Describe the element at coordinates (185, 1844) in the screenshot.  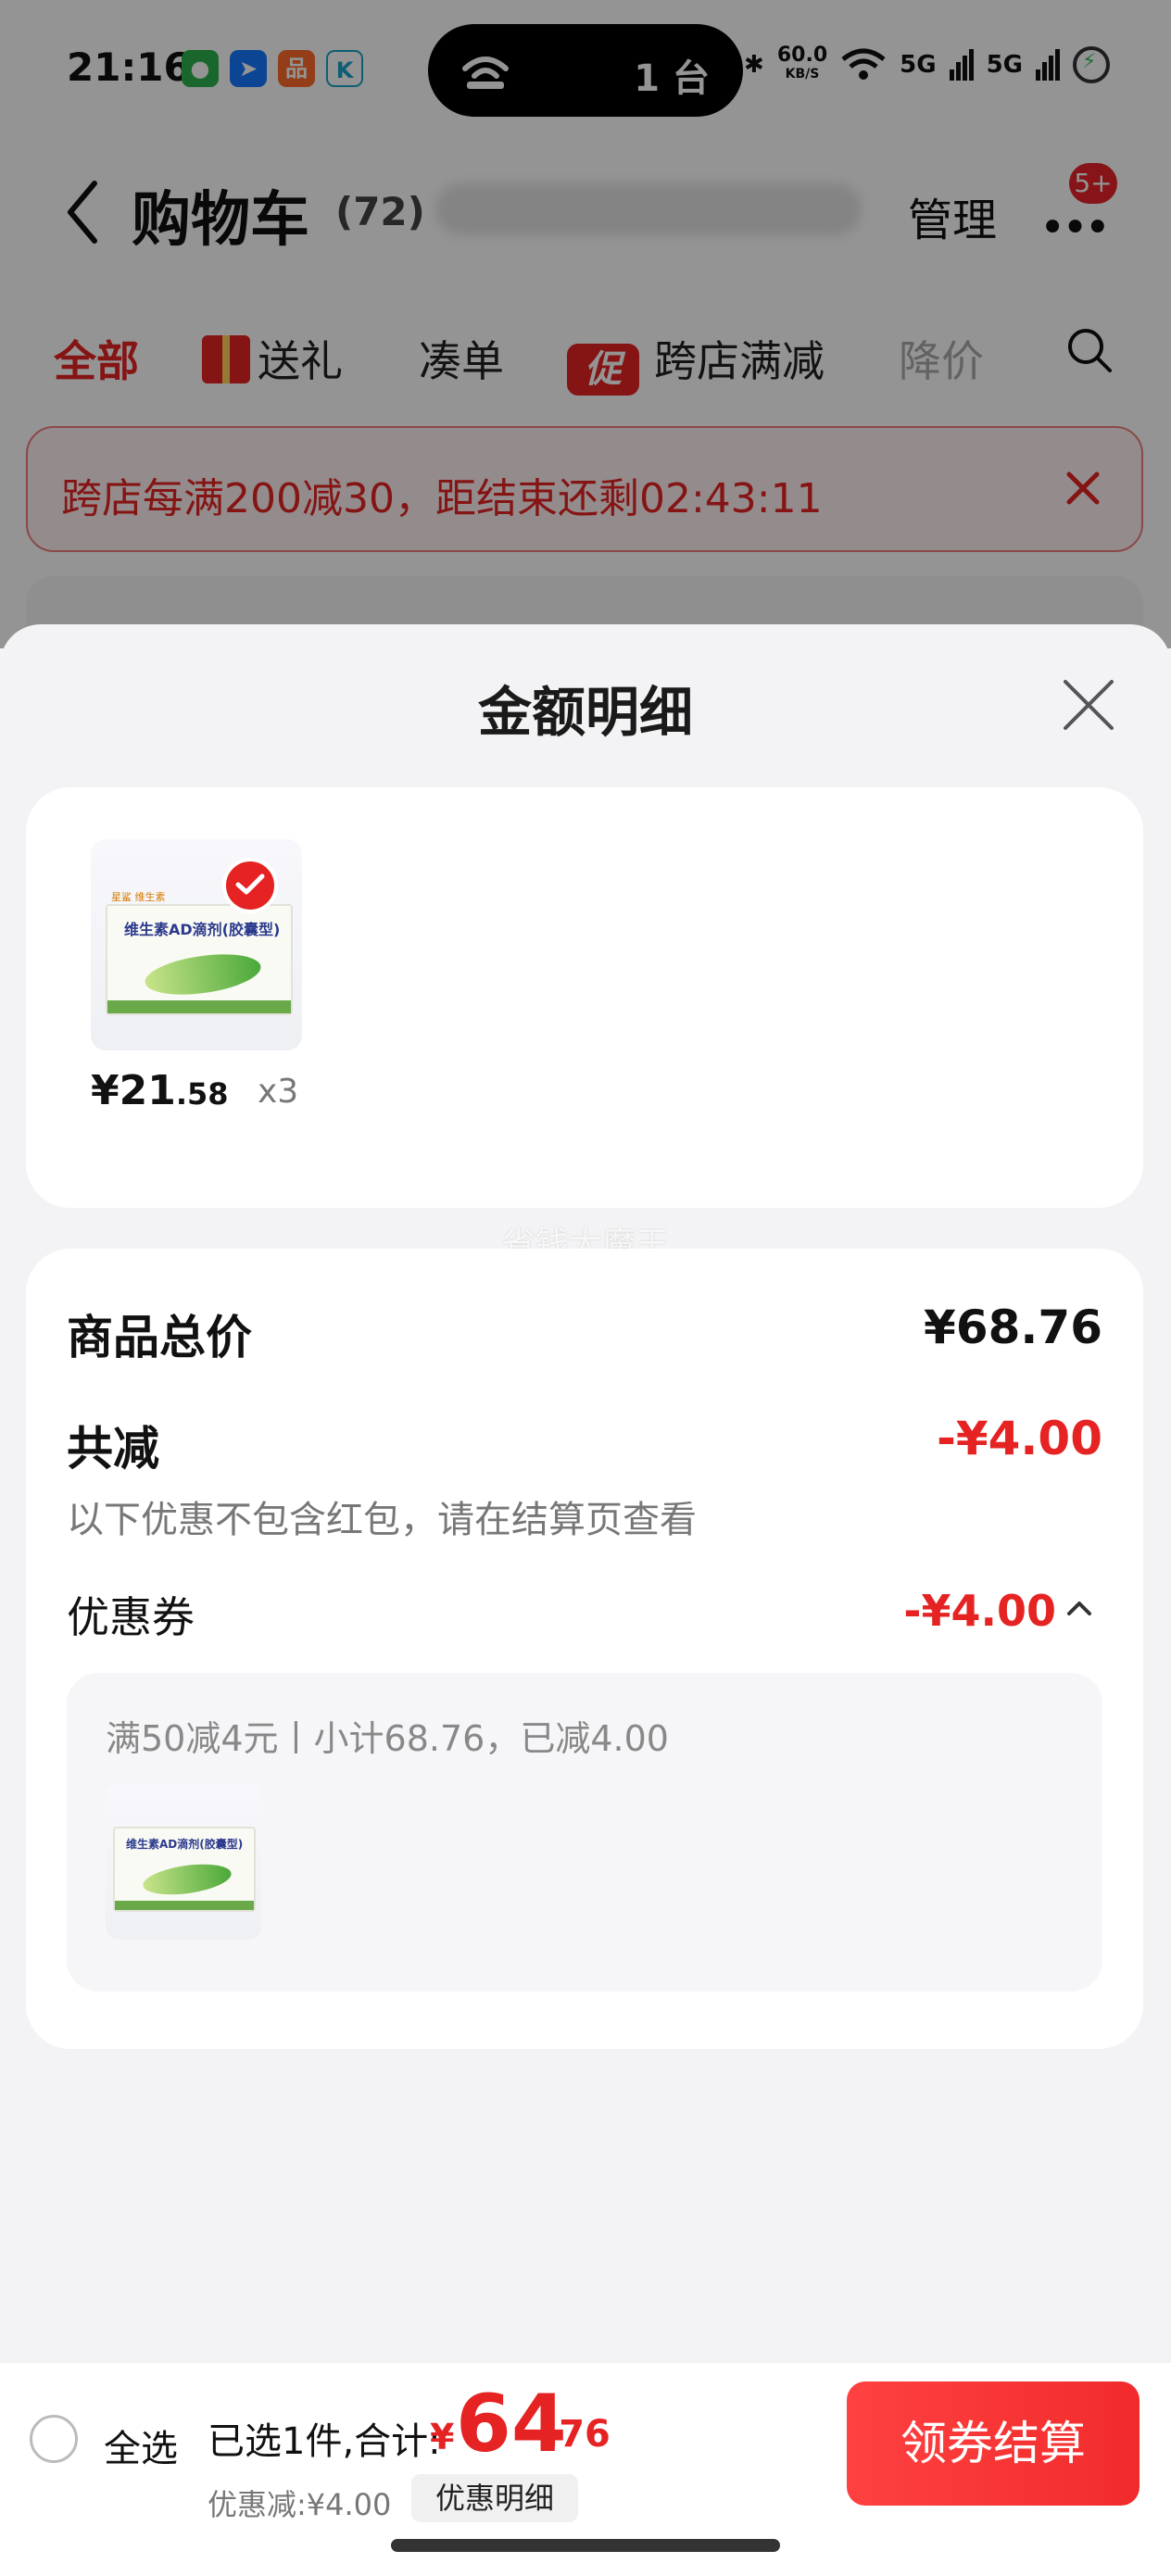
I see `coupon-product-box-label: 维生素AD滴剂(胶囊型)` at that location.